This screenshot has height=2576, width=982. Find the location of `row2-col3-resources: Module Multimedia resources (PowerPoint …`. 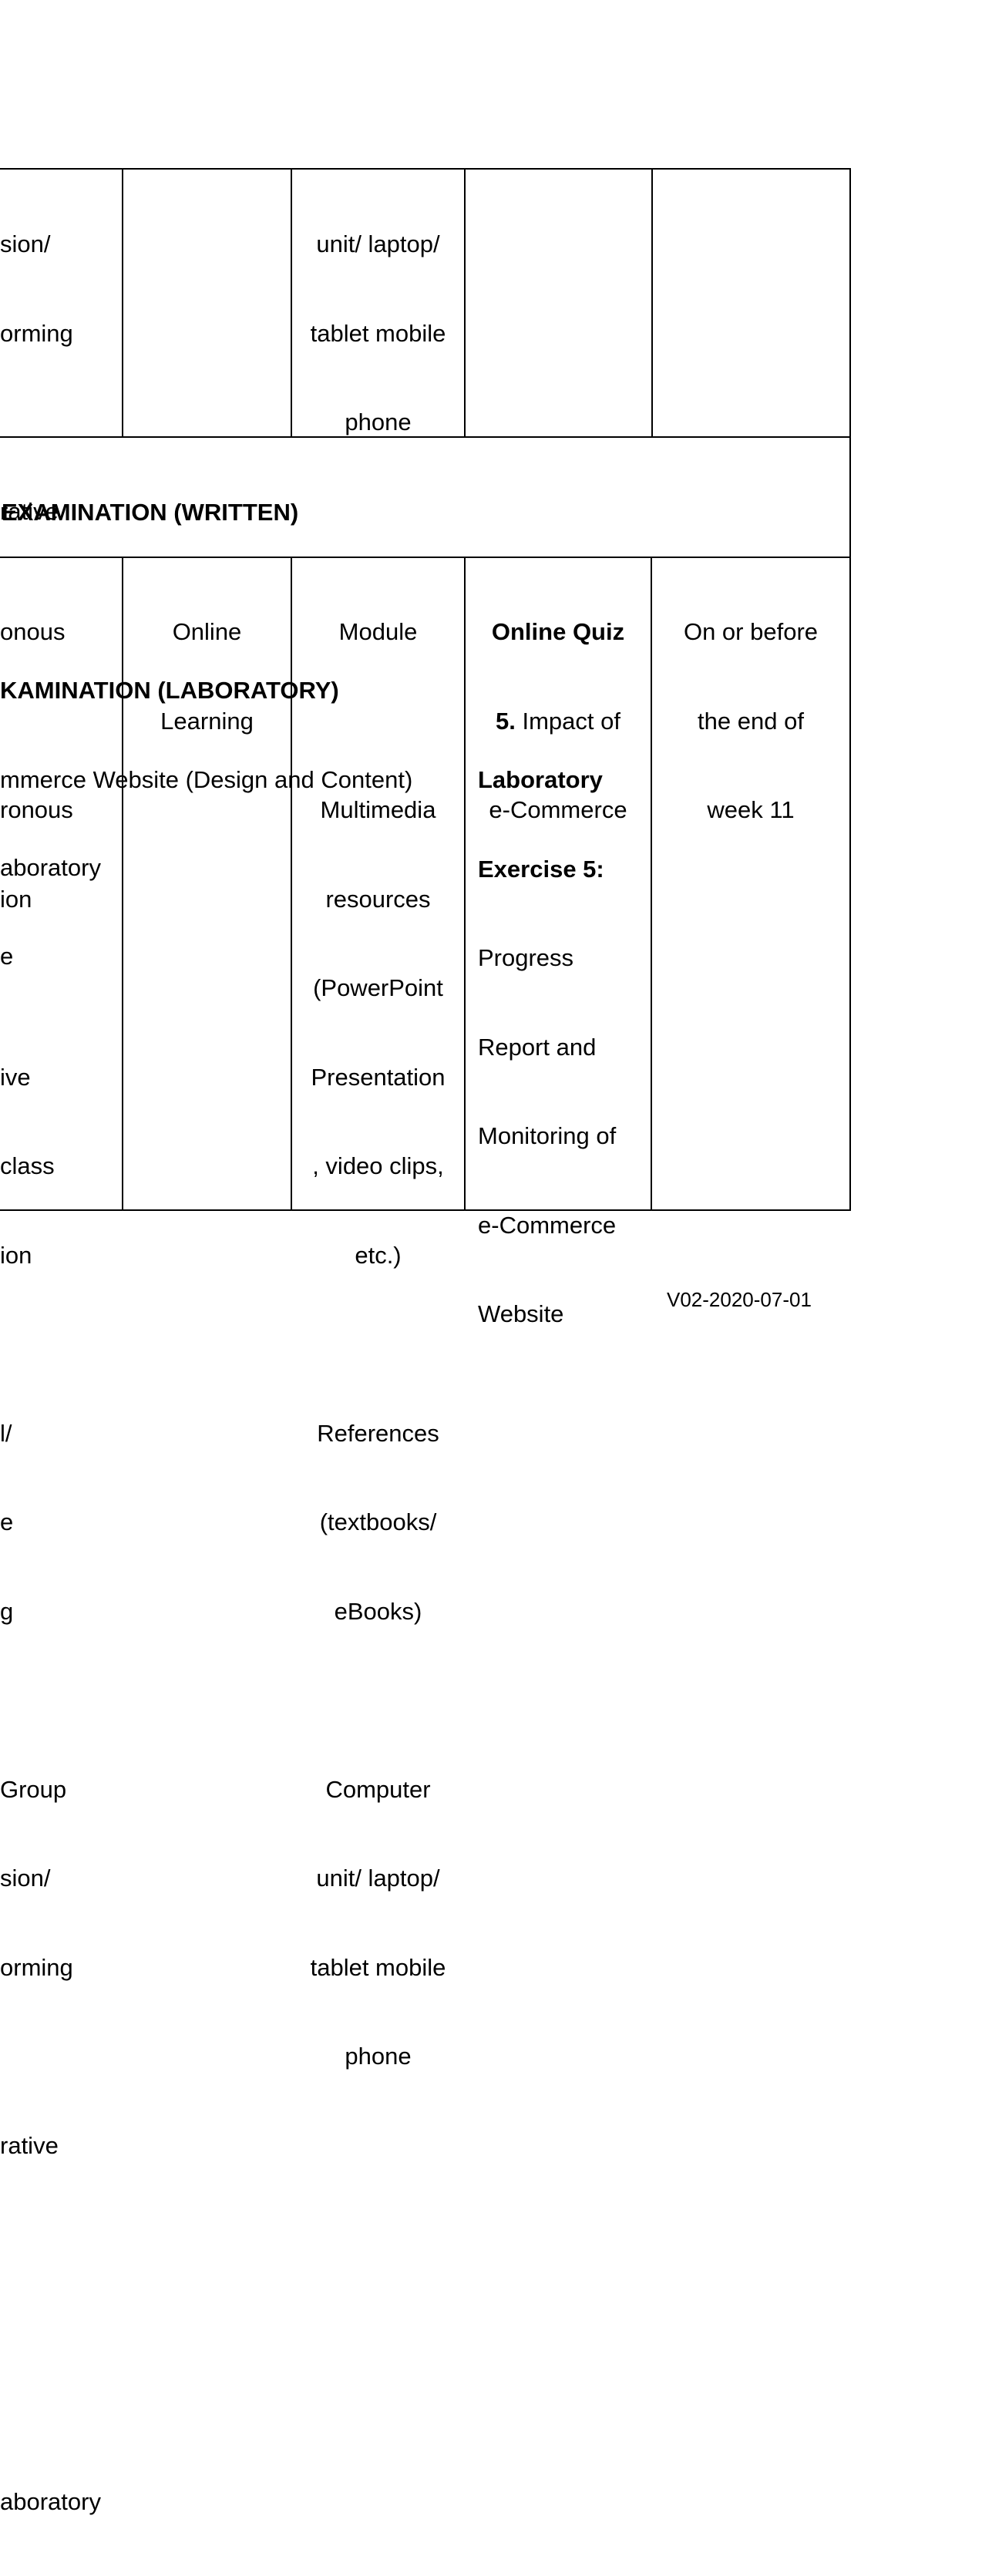

row2-col3-resources: Module Multimedia resources (PowerPoint … is located at coordinates (378, 1344).